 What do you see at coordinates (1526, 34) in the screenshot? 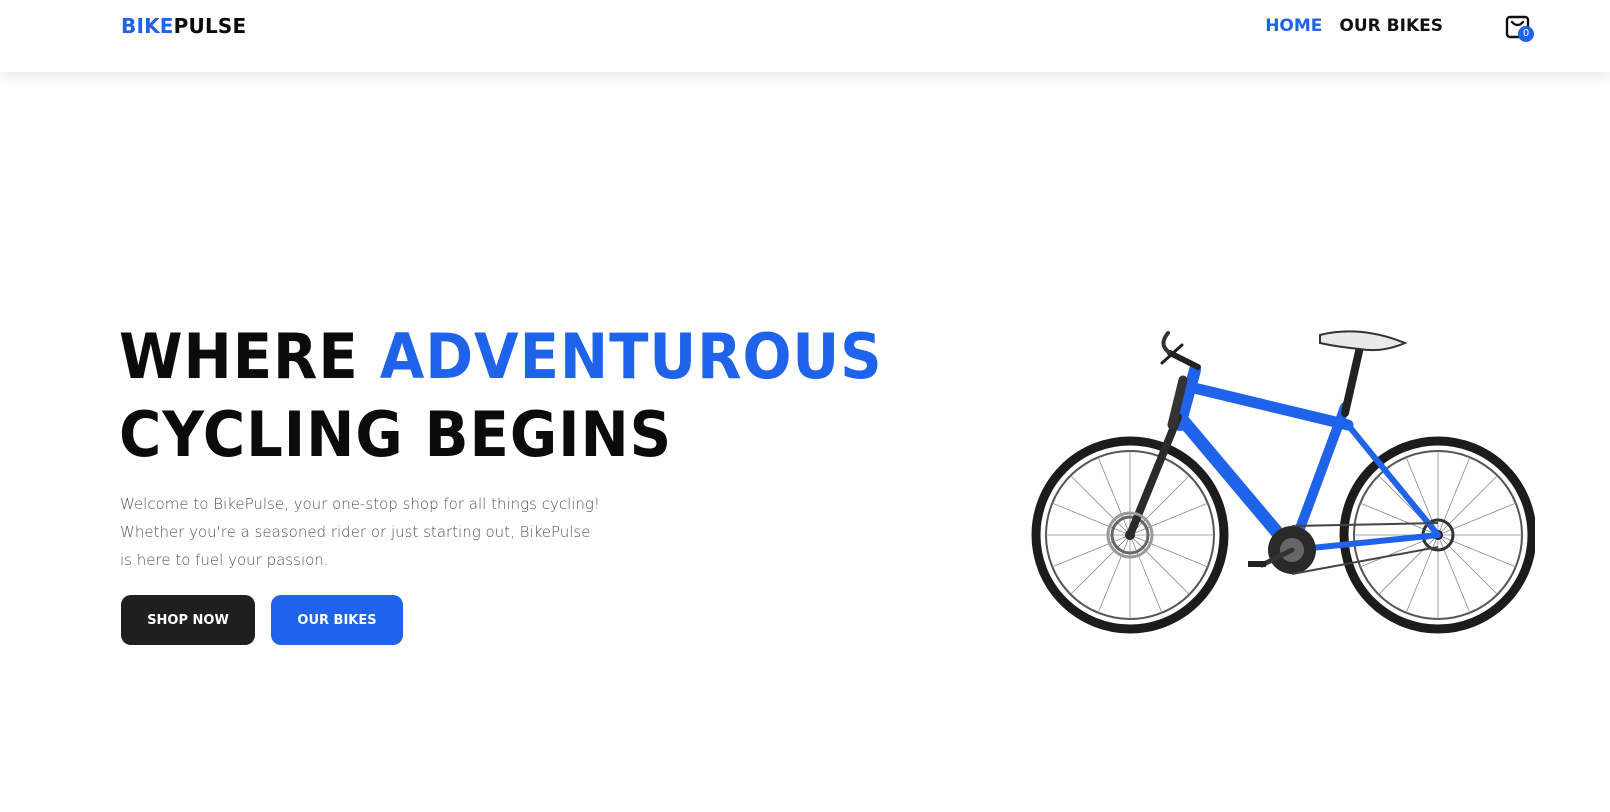
I see `cart-count-badge: 0` at bounding box center [1526, 34].